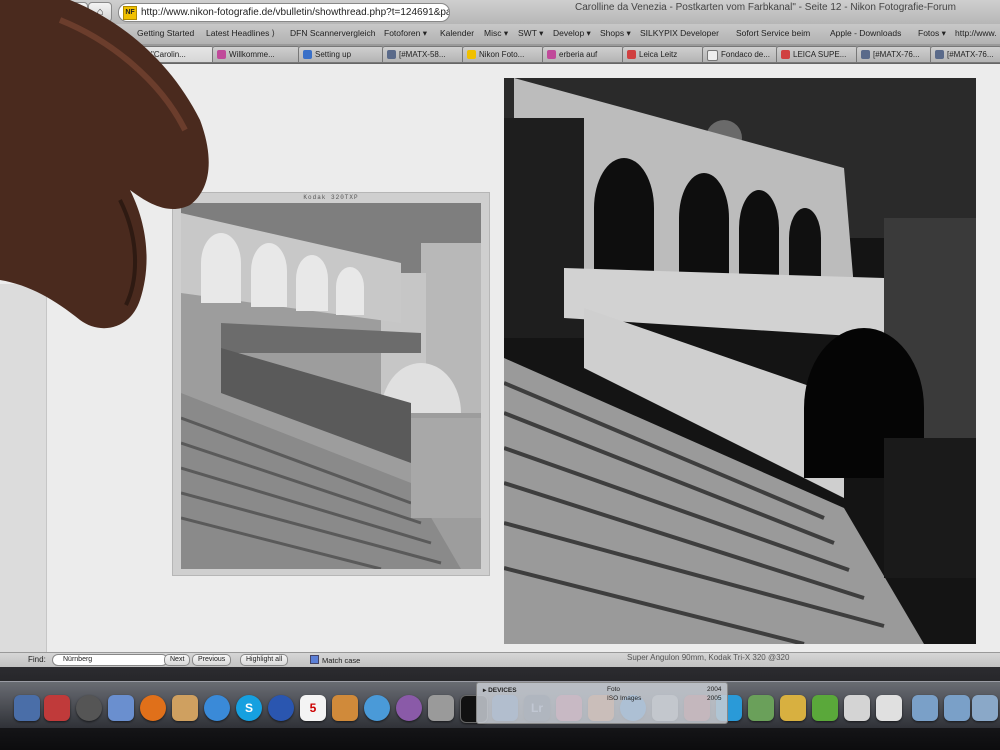 Image resolution: width=1000 pixels, height=750 pixels. I want to click on bookmark-item: Kalender, so click(457, 33).